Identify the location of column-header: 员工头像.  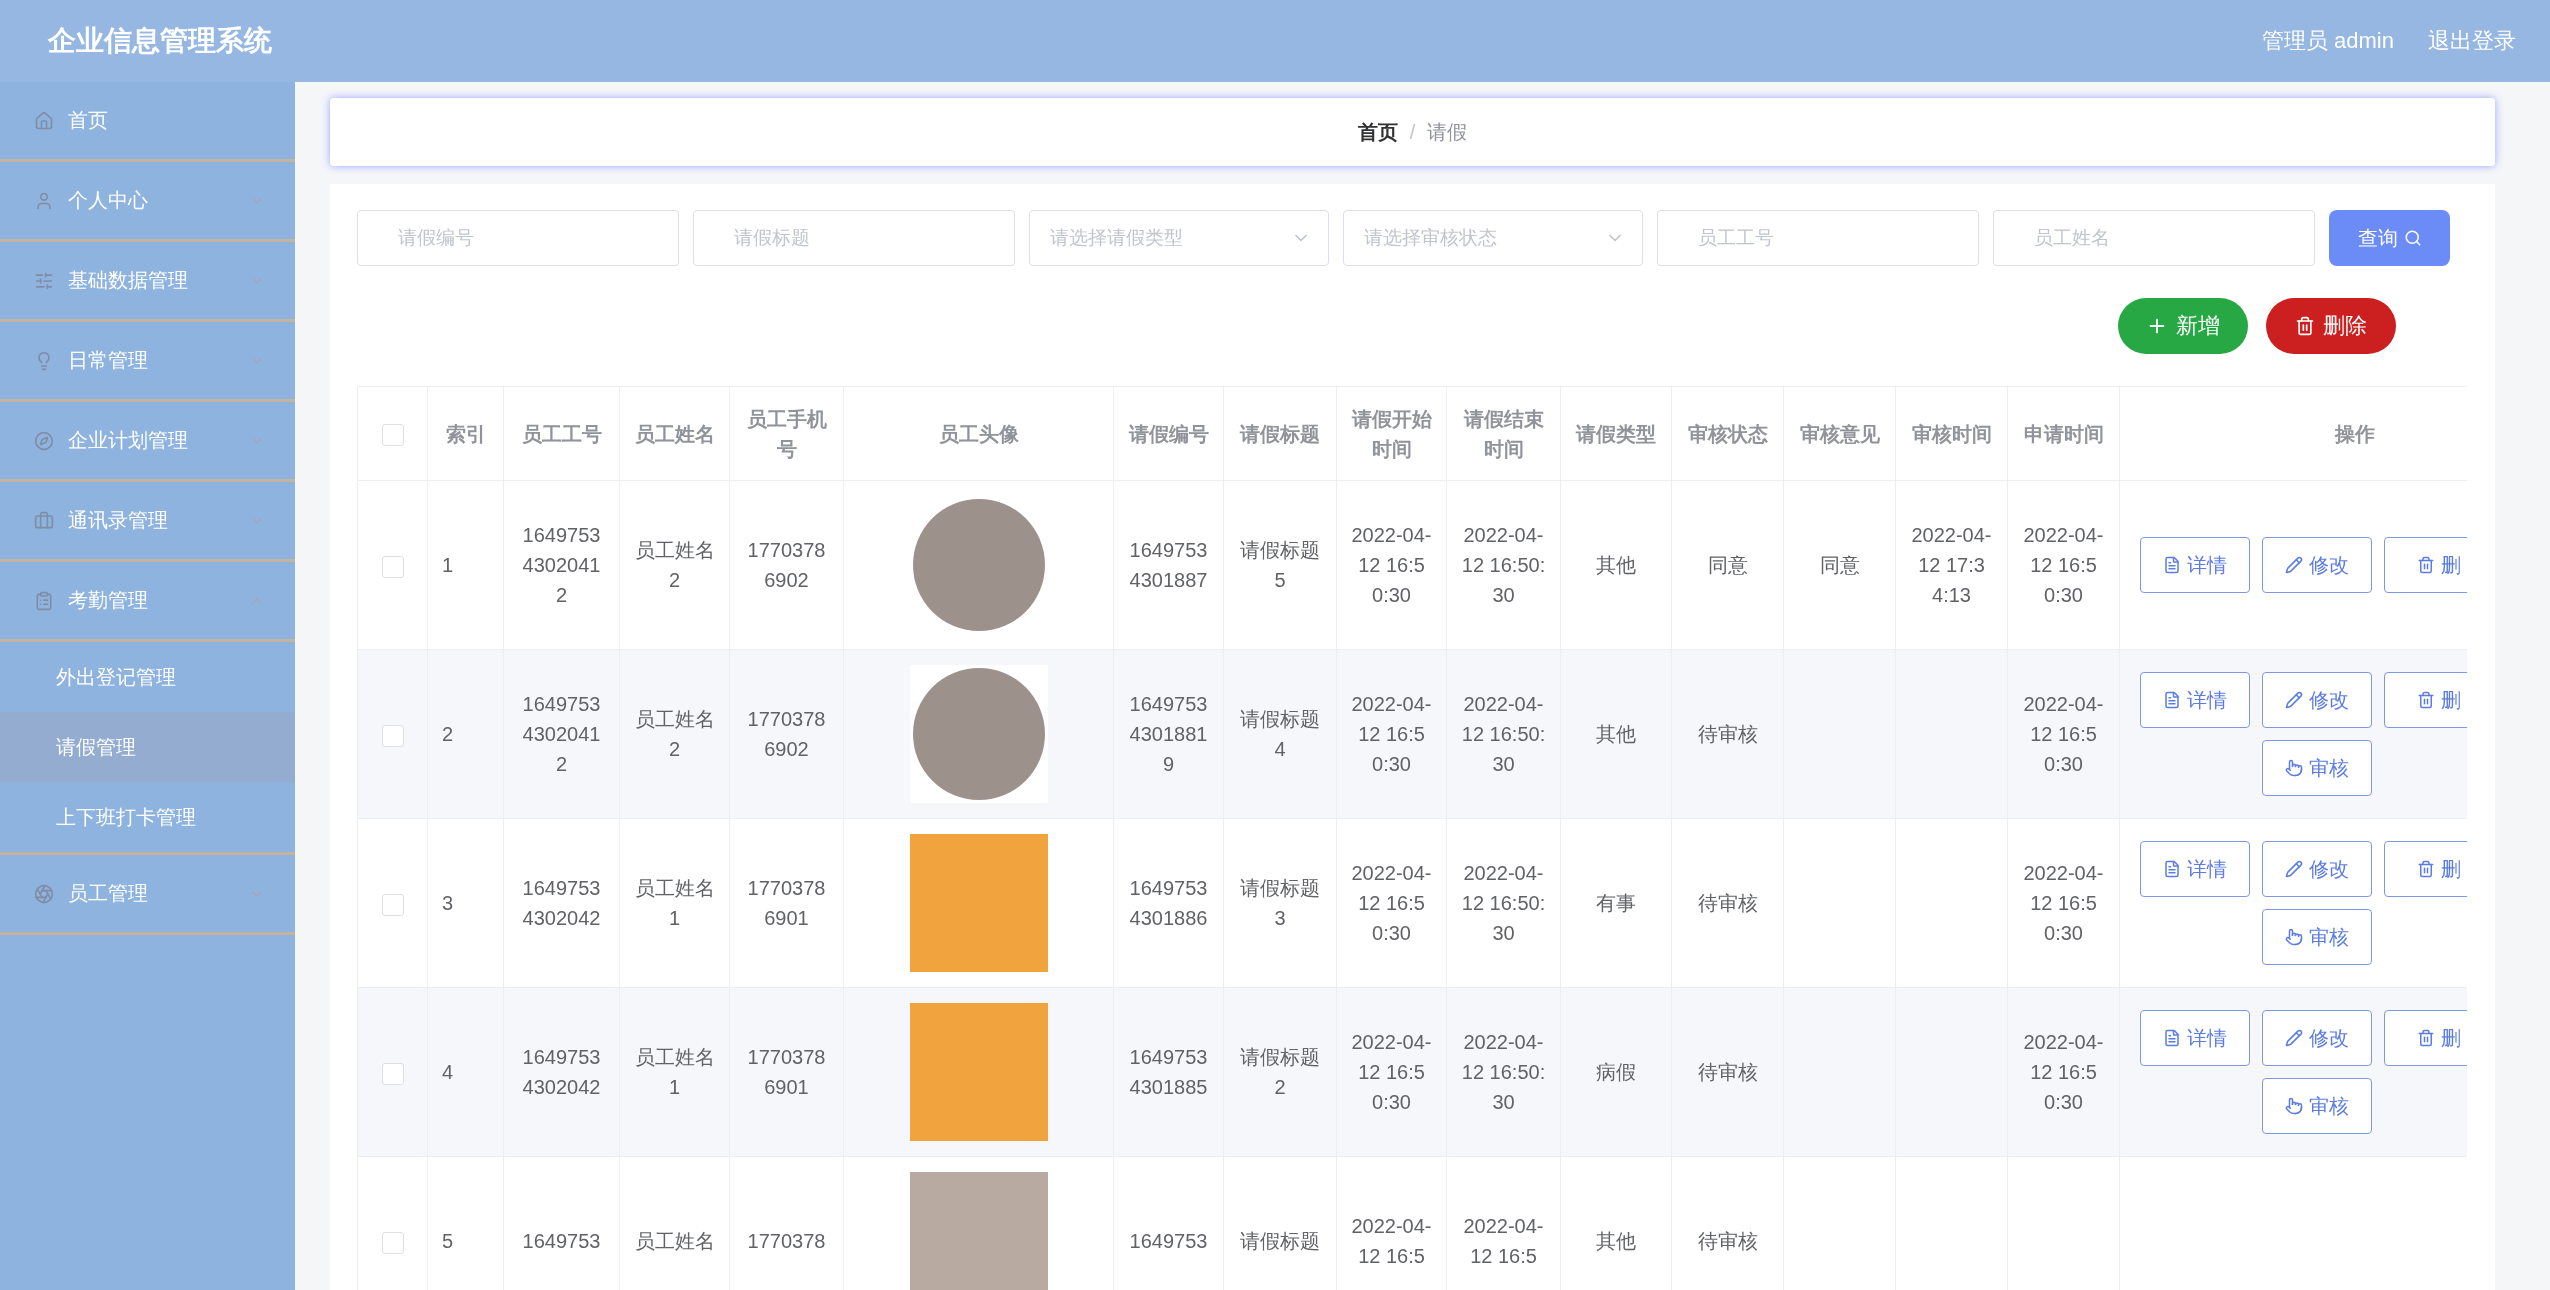
(978, 433).